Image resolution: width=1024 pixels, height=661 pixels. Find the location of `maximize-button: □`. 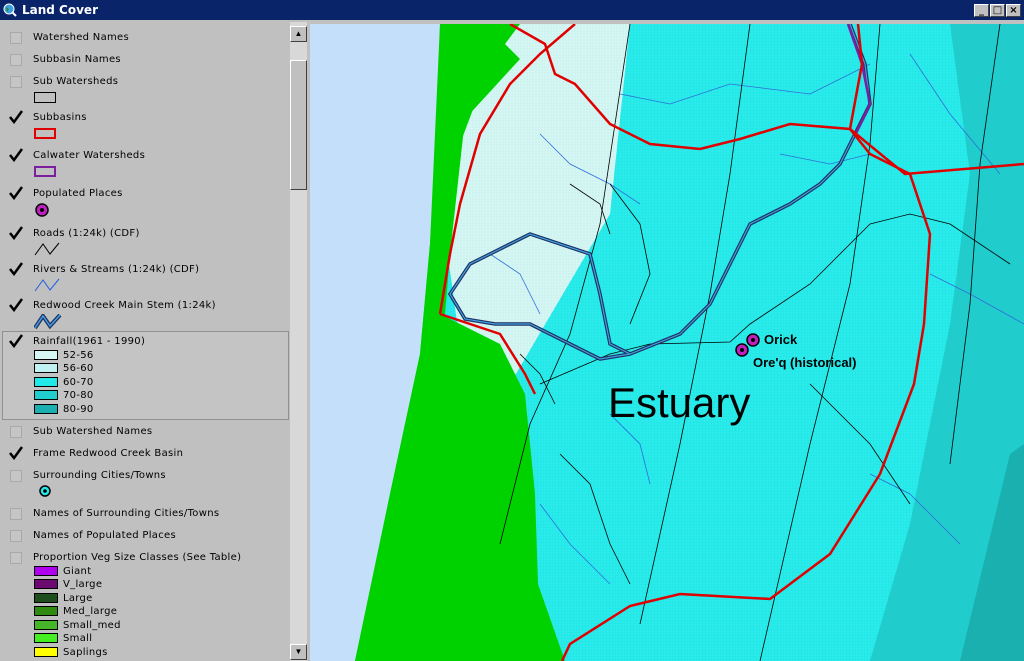

maximize-button: □ is located at coordinates (997, 10).